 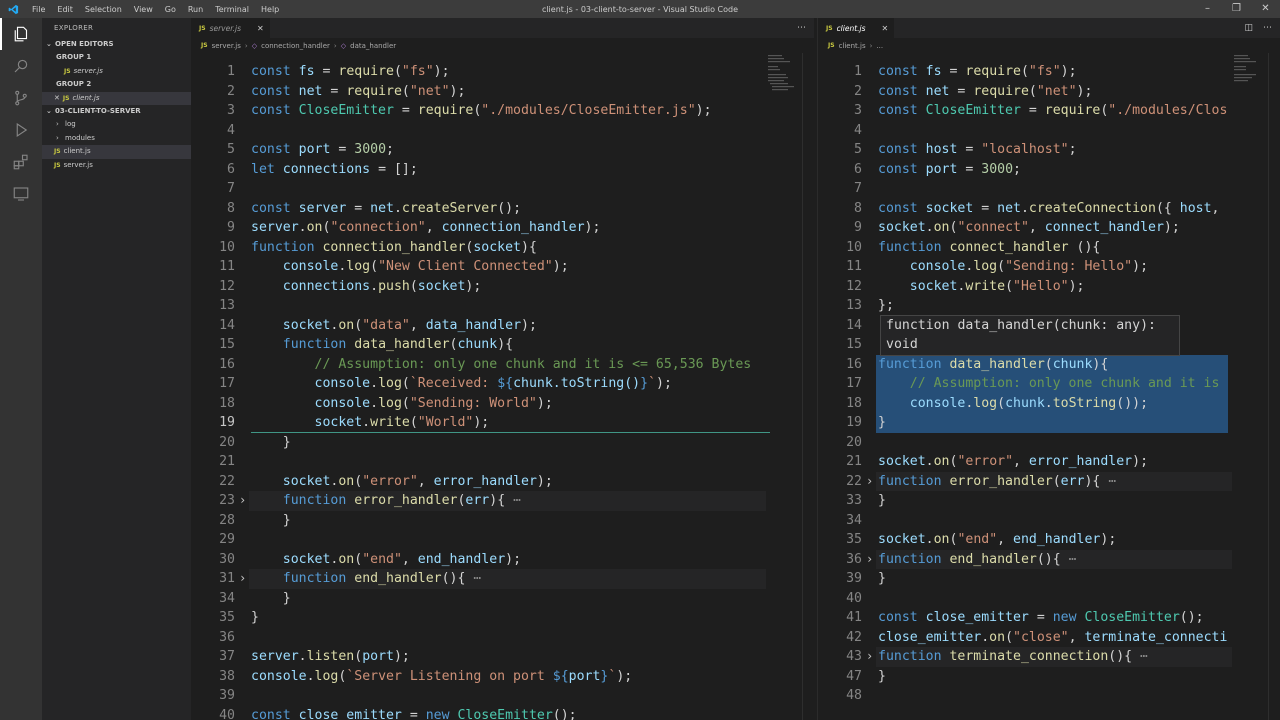 What do you see at coordinates (856, 28) in the screenshot?
I see `tab-client-js: JS client.js ✕` at bounding box center [856, 28].